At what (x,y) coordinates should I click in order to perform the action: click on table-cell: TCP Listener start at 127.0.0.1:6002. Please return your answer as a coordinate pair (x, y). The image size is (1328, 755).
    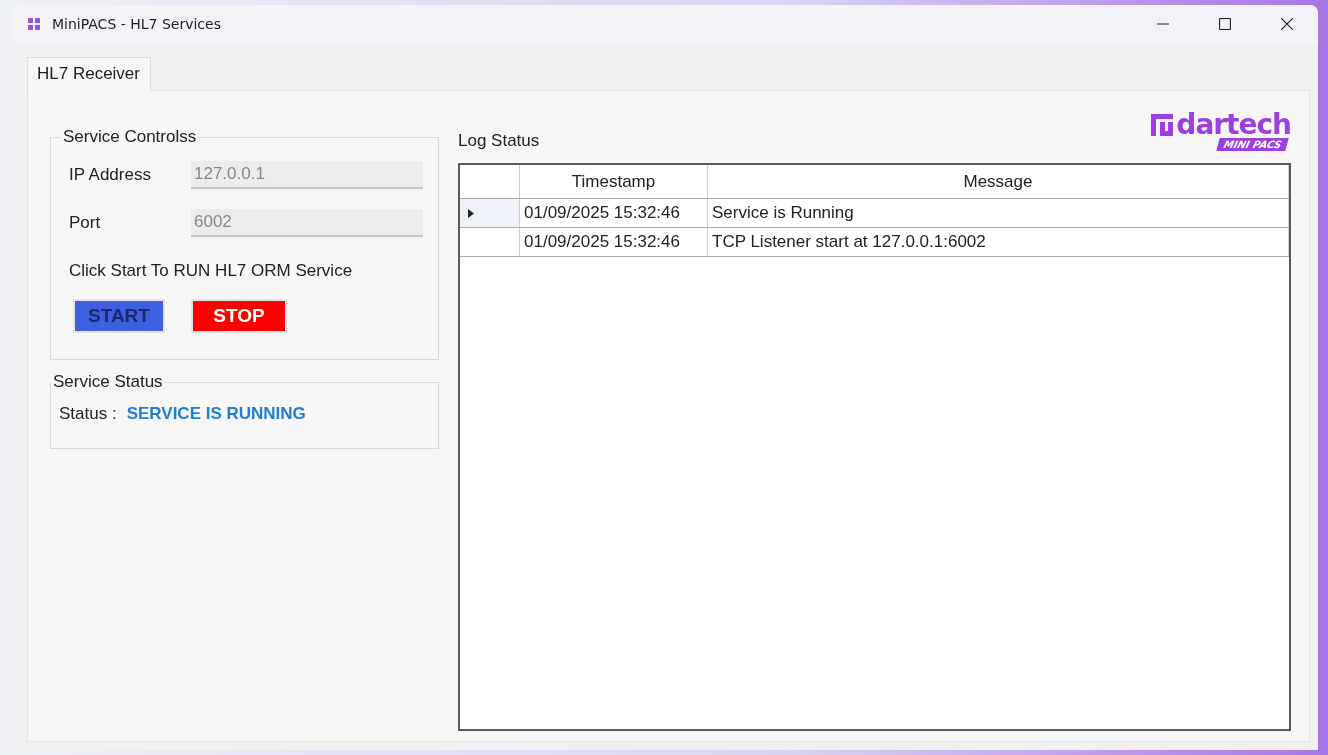
    Looking at the image, I should click on (998, 242).